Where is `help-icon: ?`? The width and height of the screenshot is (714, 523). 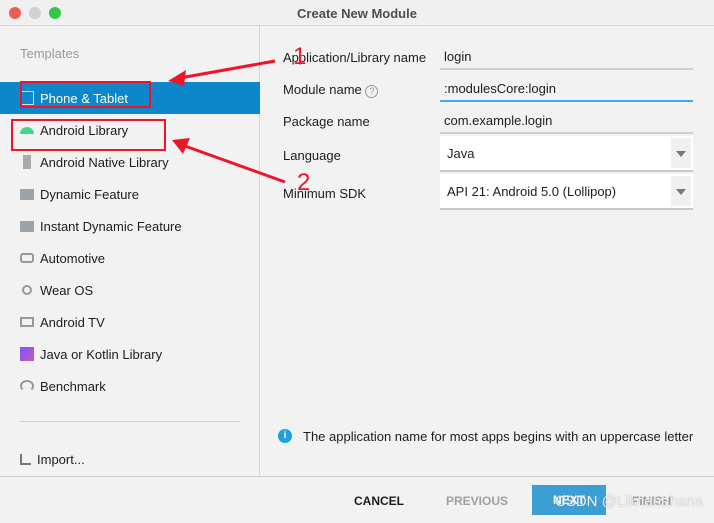
help-icon: ? is located at coordinates (372, 91).